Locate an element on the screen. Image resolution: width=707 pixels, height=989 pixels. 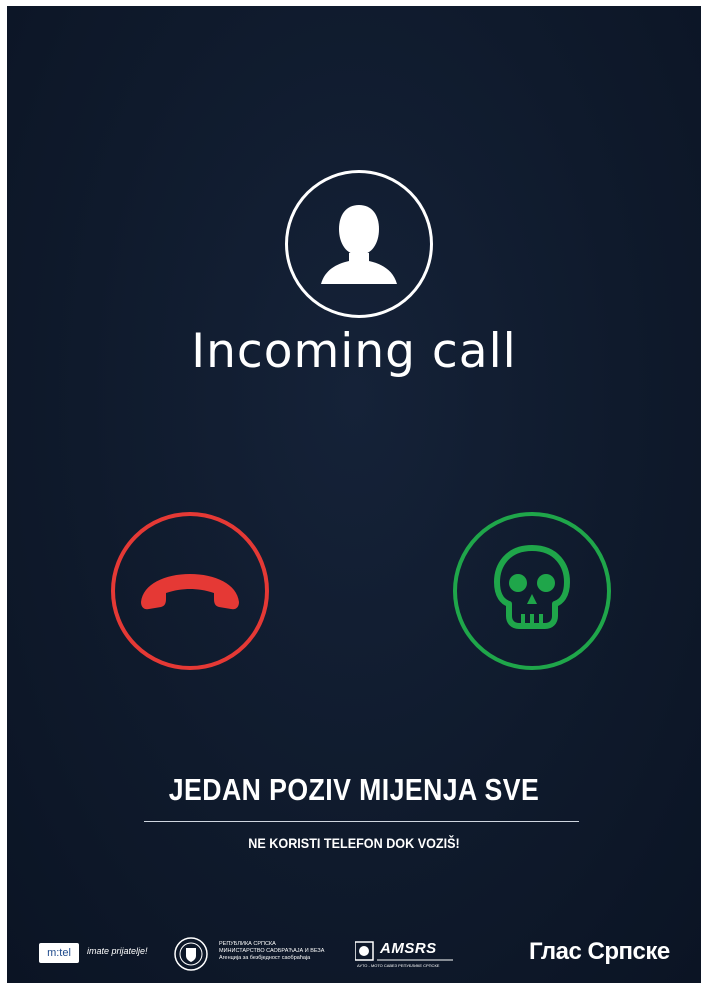
accept-call-button is located at coordinates (532, 591).